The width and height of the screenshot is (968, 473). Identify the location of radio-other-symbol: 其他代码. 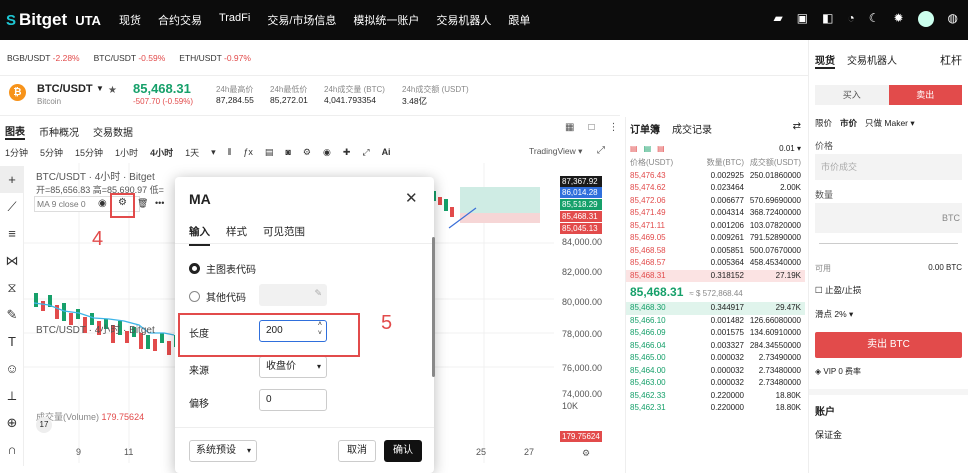
(217, 296).